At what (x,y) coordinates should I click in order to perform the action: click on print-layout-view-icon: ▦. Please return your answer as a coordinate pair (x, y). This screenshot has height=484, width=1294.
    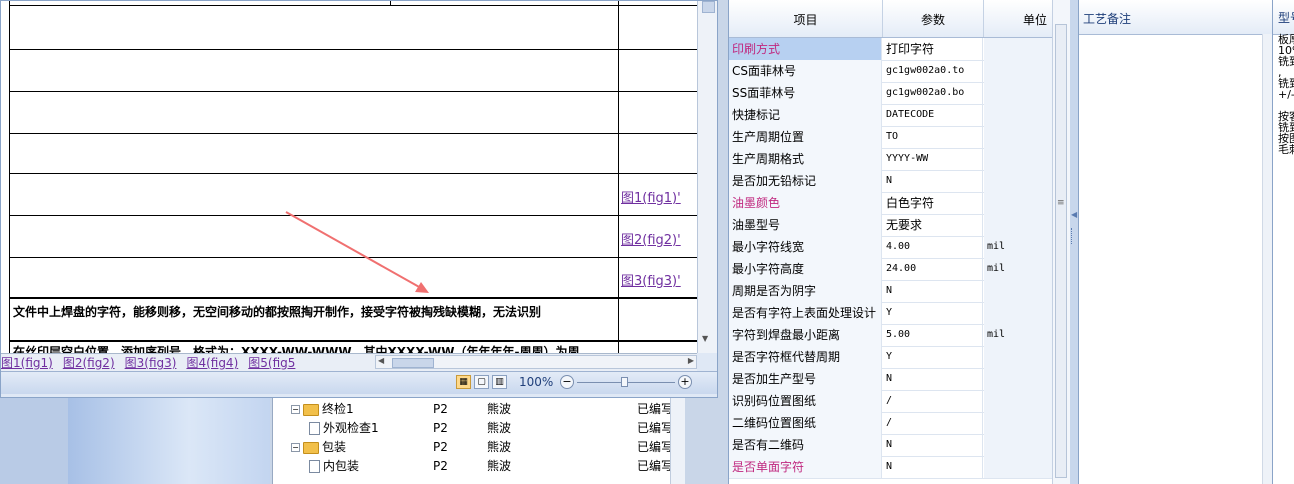
    Looking at the image, I should click on (463, 382).